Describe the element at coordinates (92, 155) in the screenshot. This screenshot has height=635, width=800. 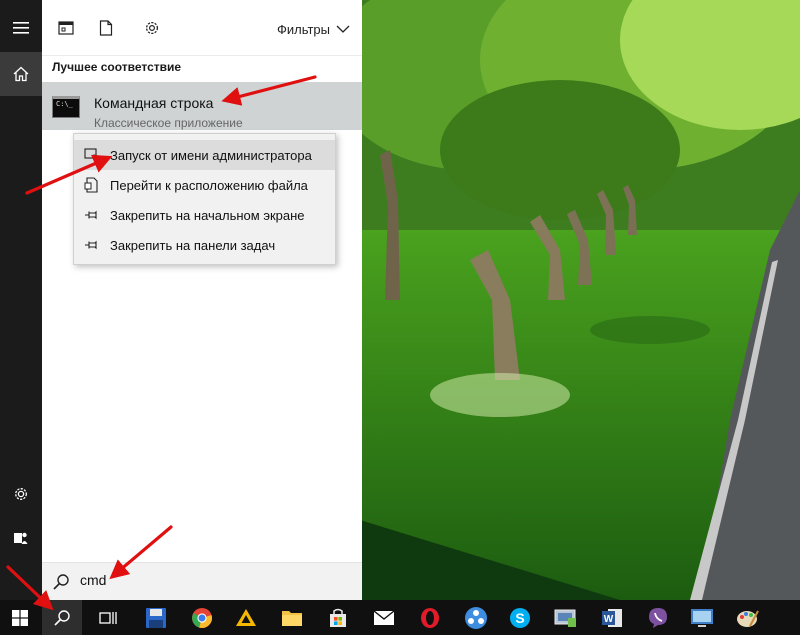
I see `shield-icon` at that location.